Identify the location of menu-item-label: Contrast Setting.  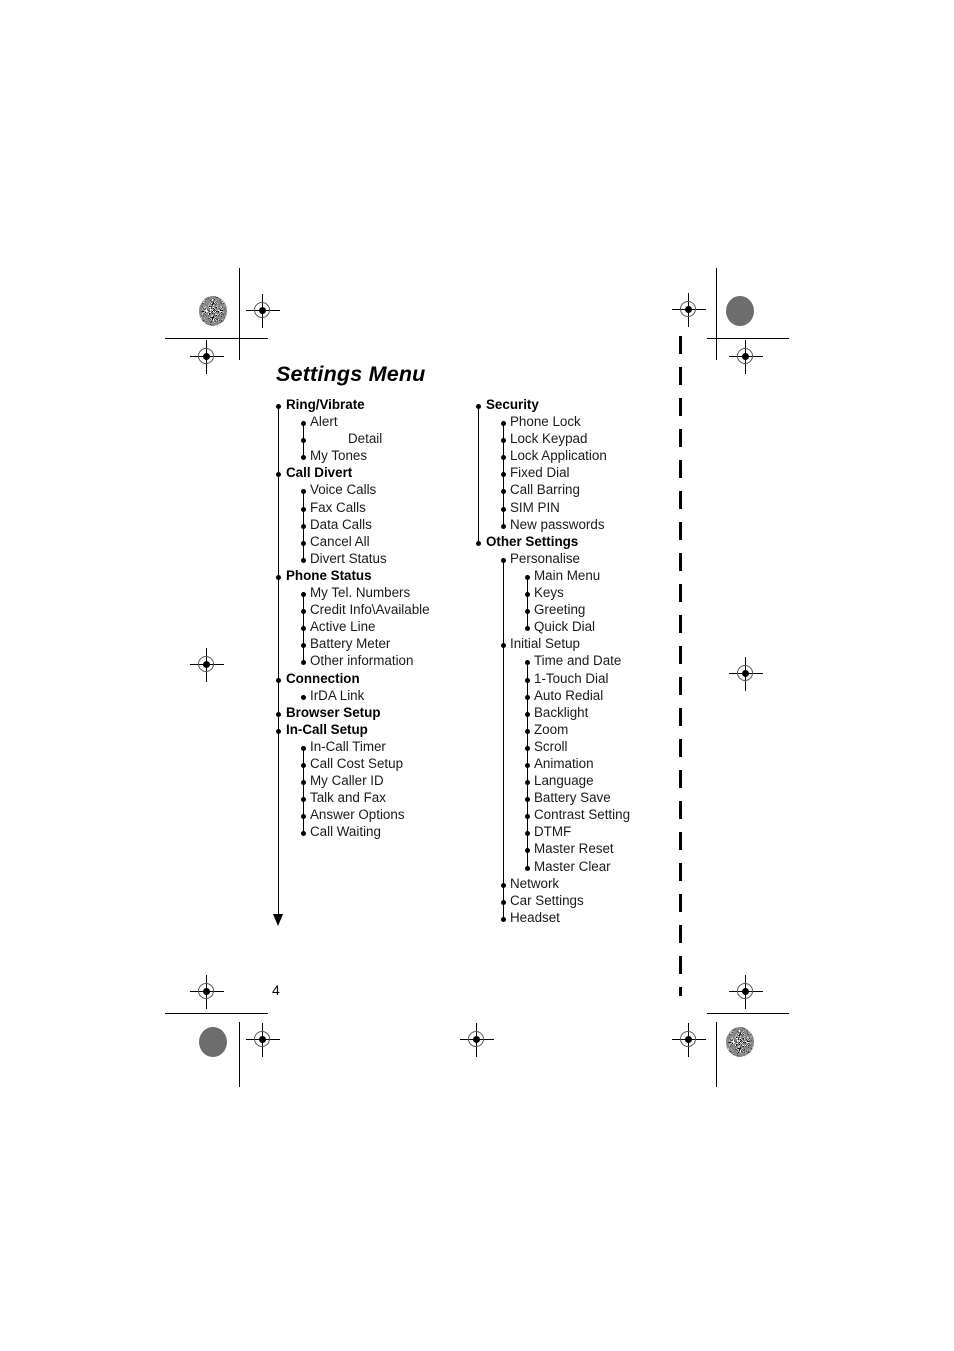
(582, 815).